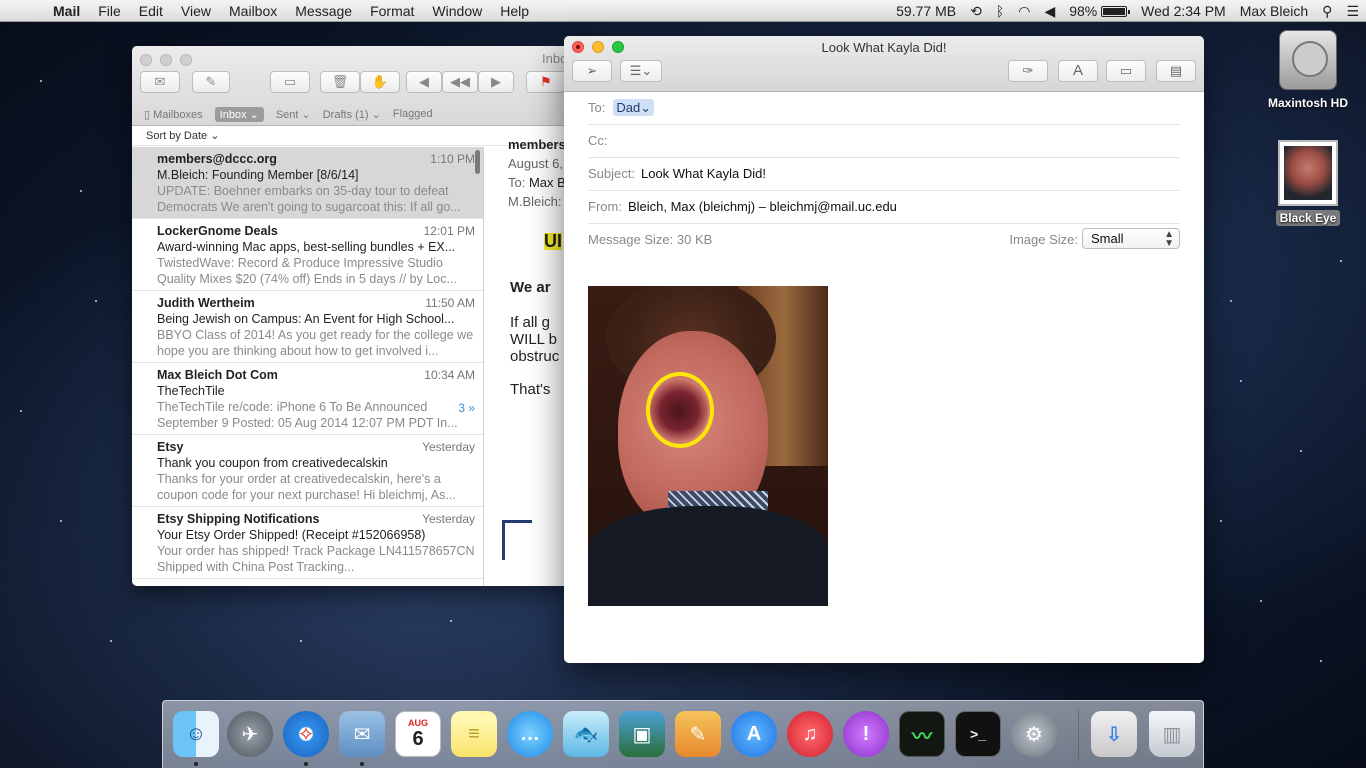  What do you see at coordinates (884, 141) in the screenshot?
I see `cc-field: Cc:` at bounding box center [884, 141].